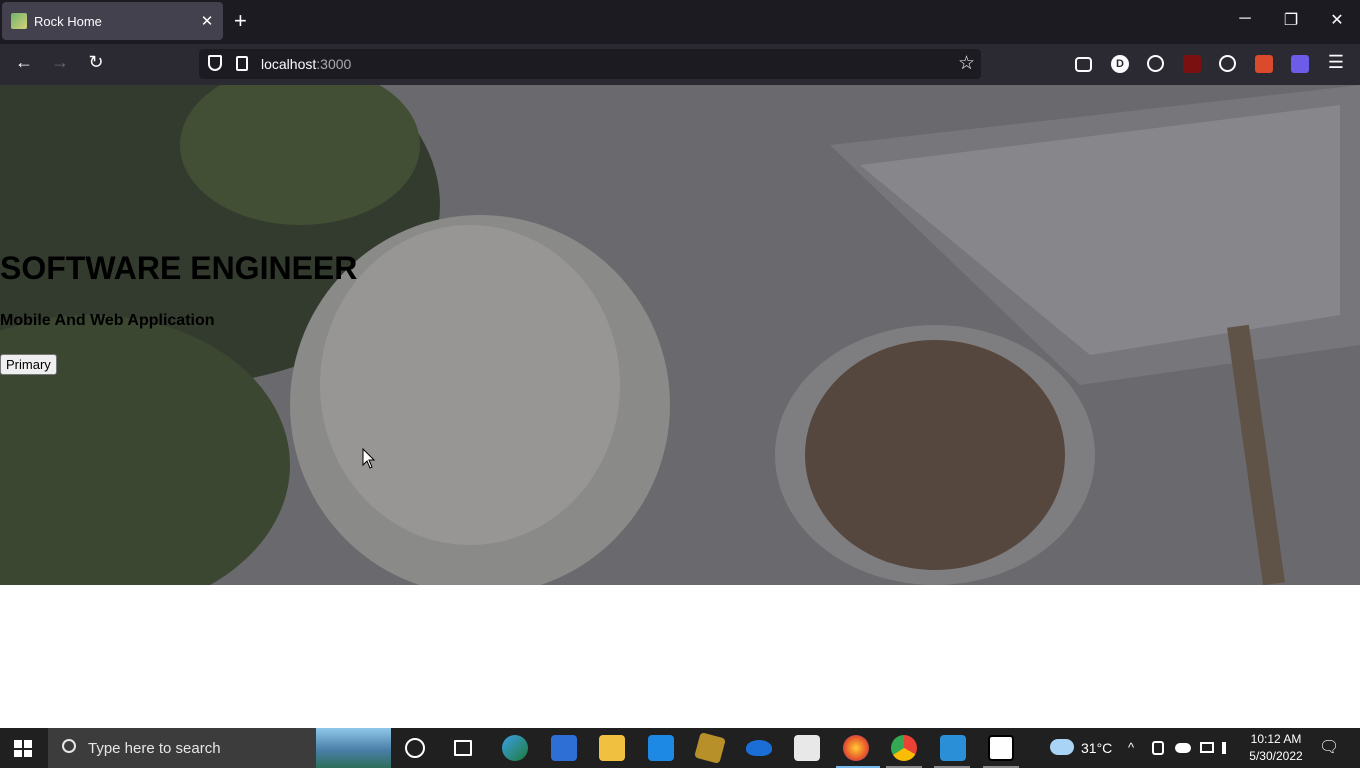  Describe the element at coordinates (1300, 64) in the screenshot. I see `purple-extension-icon` at that location.